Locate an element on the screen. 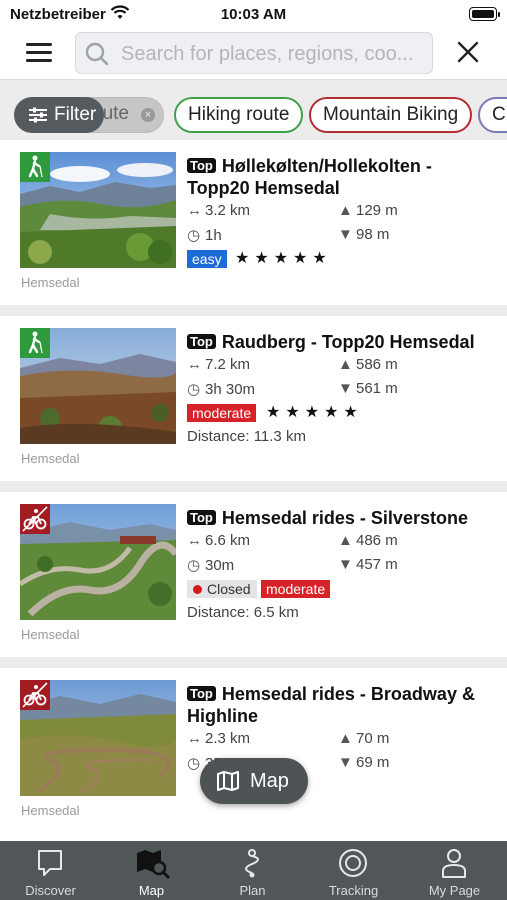 The image size is (507, 900). tab-label: Map is located at coordinates (151, 890).